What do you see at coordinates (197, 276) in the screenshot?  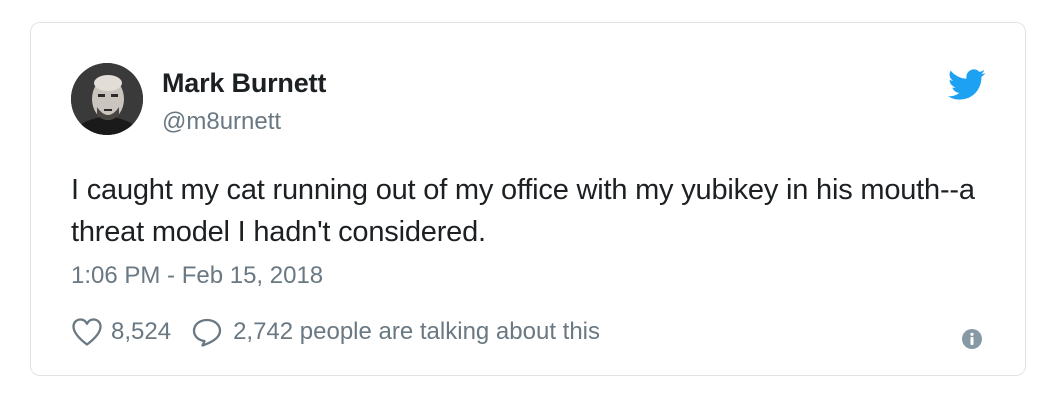 I see `tweet-timestamp: 1:06 PM - Feb 15, 2018` at bounding box center [197, 276].